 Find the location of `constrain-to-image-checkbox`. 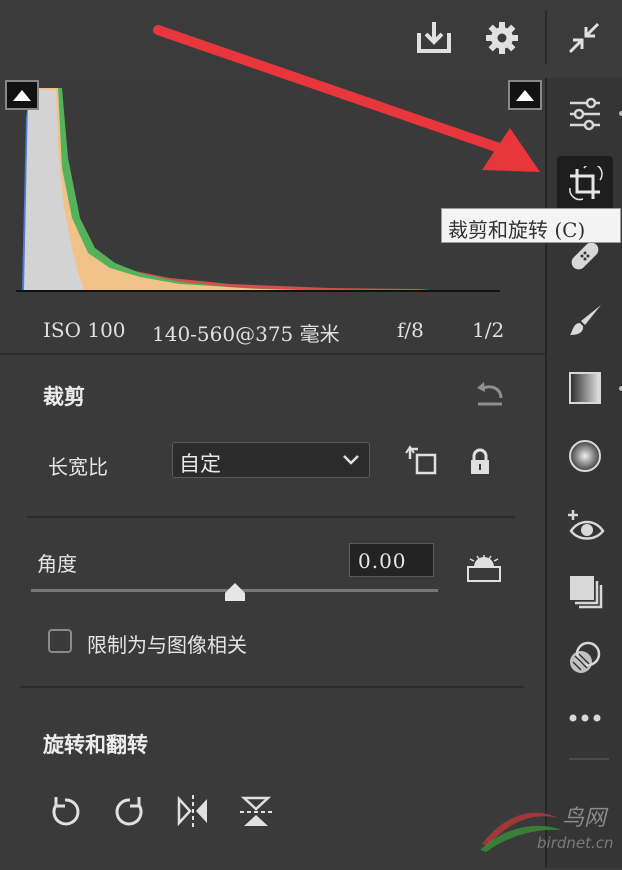

constrain-to-image-checkbox is located at coordinates (60, 641).